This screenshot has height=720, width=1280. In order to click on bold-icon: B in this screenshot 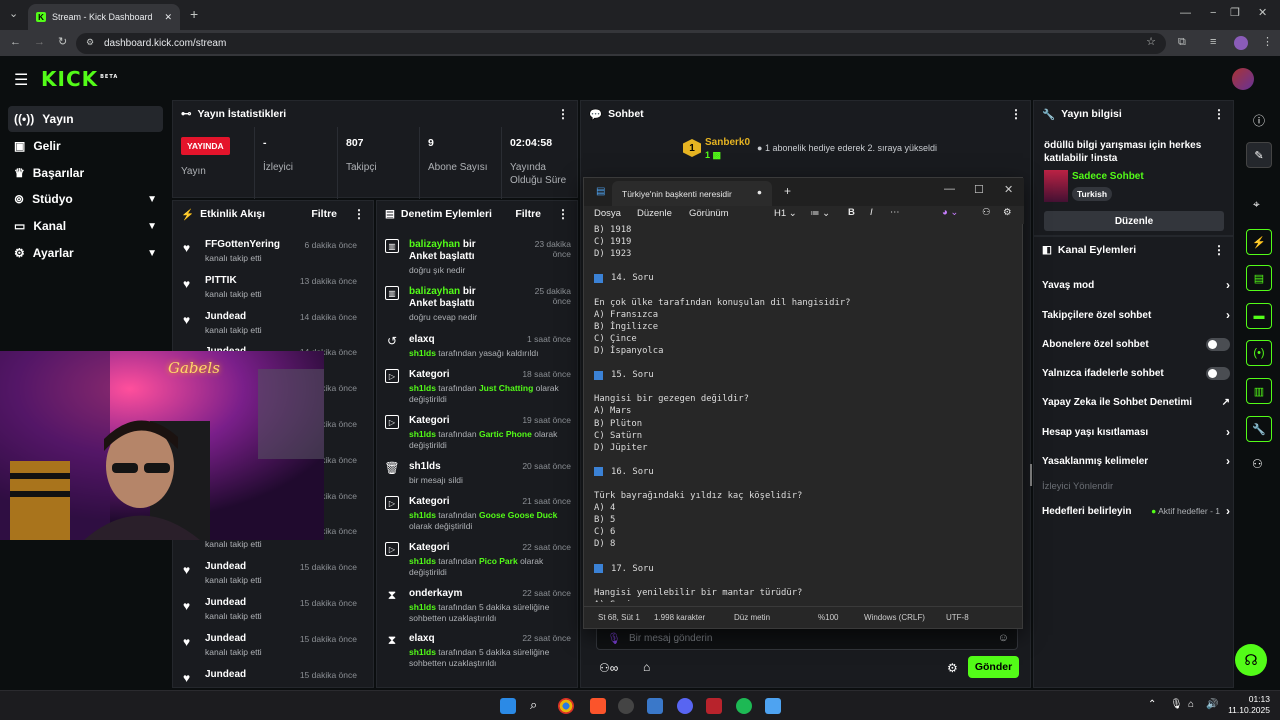, I will do `click(851, 212)`.